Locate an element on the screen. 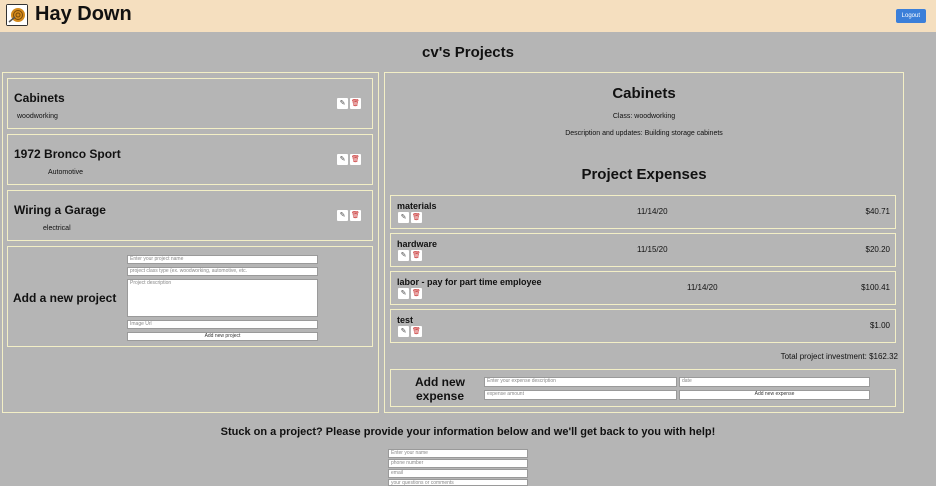  help-question-input: your questions or comments is located at coordinates (458, 482).